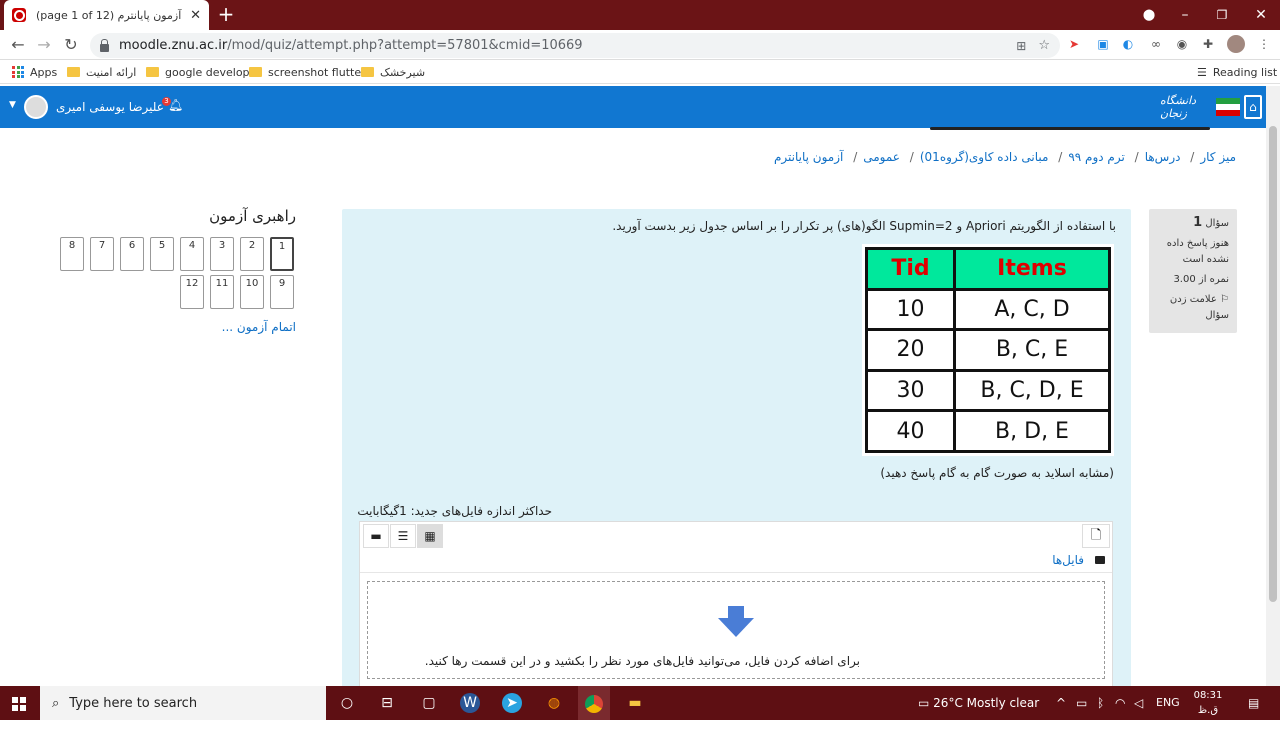 This screenshot has height=733, width=1280. What do you see at coordinates (1096, 157) in the screenshot?
I see `breadcrumb-item: ترم دوم ۹۹` at bounding box center [1096, 157].